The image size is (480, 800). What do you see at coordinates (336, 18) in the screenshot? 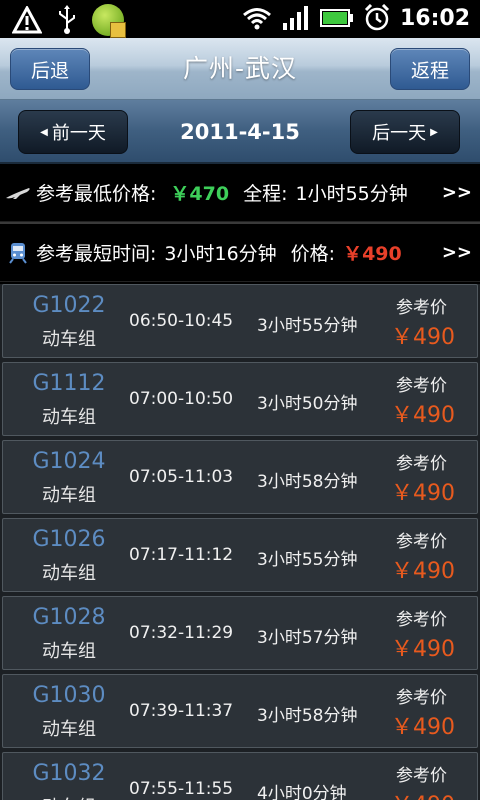
I see `battery-icon` at bounding box center [336, 18].